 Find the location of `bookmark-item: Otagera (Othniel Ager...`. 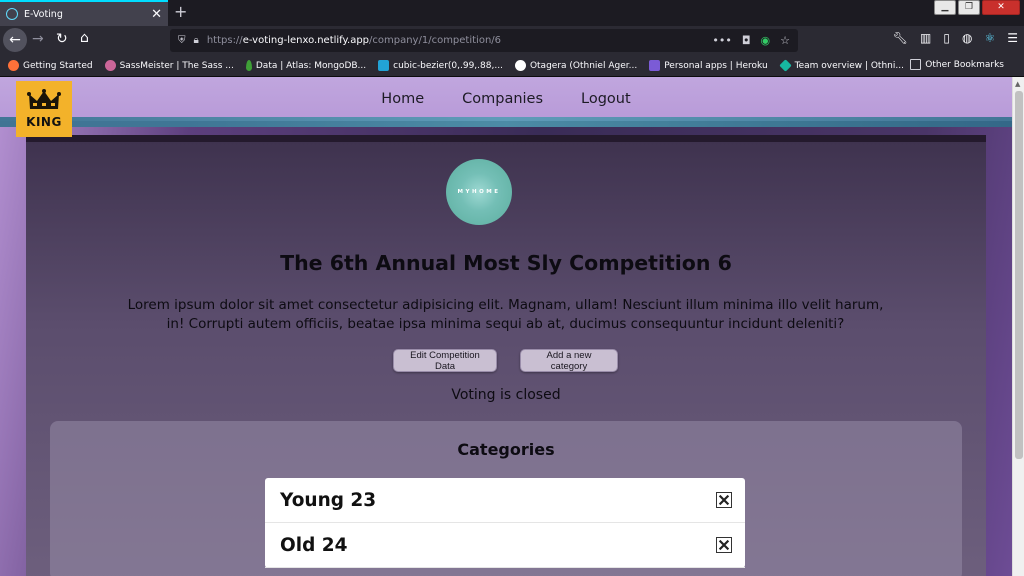

bookmark-item: Otagera (Othniel Ager... is located at coordinates (576, 65).